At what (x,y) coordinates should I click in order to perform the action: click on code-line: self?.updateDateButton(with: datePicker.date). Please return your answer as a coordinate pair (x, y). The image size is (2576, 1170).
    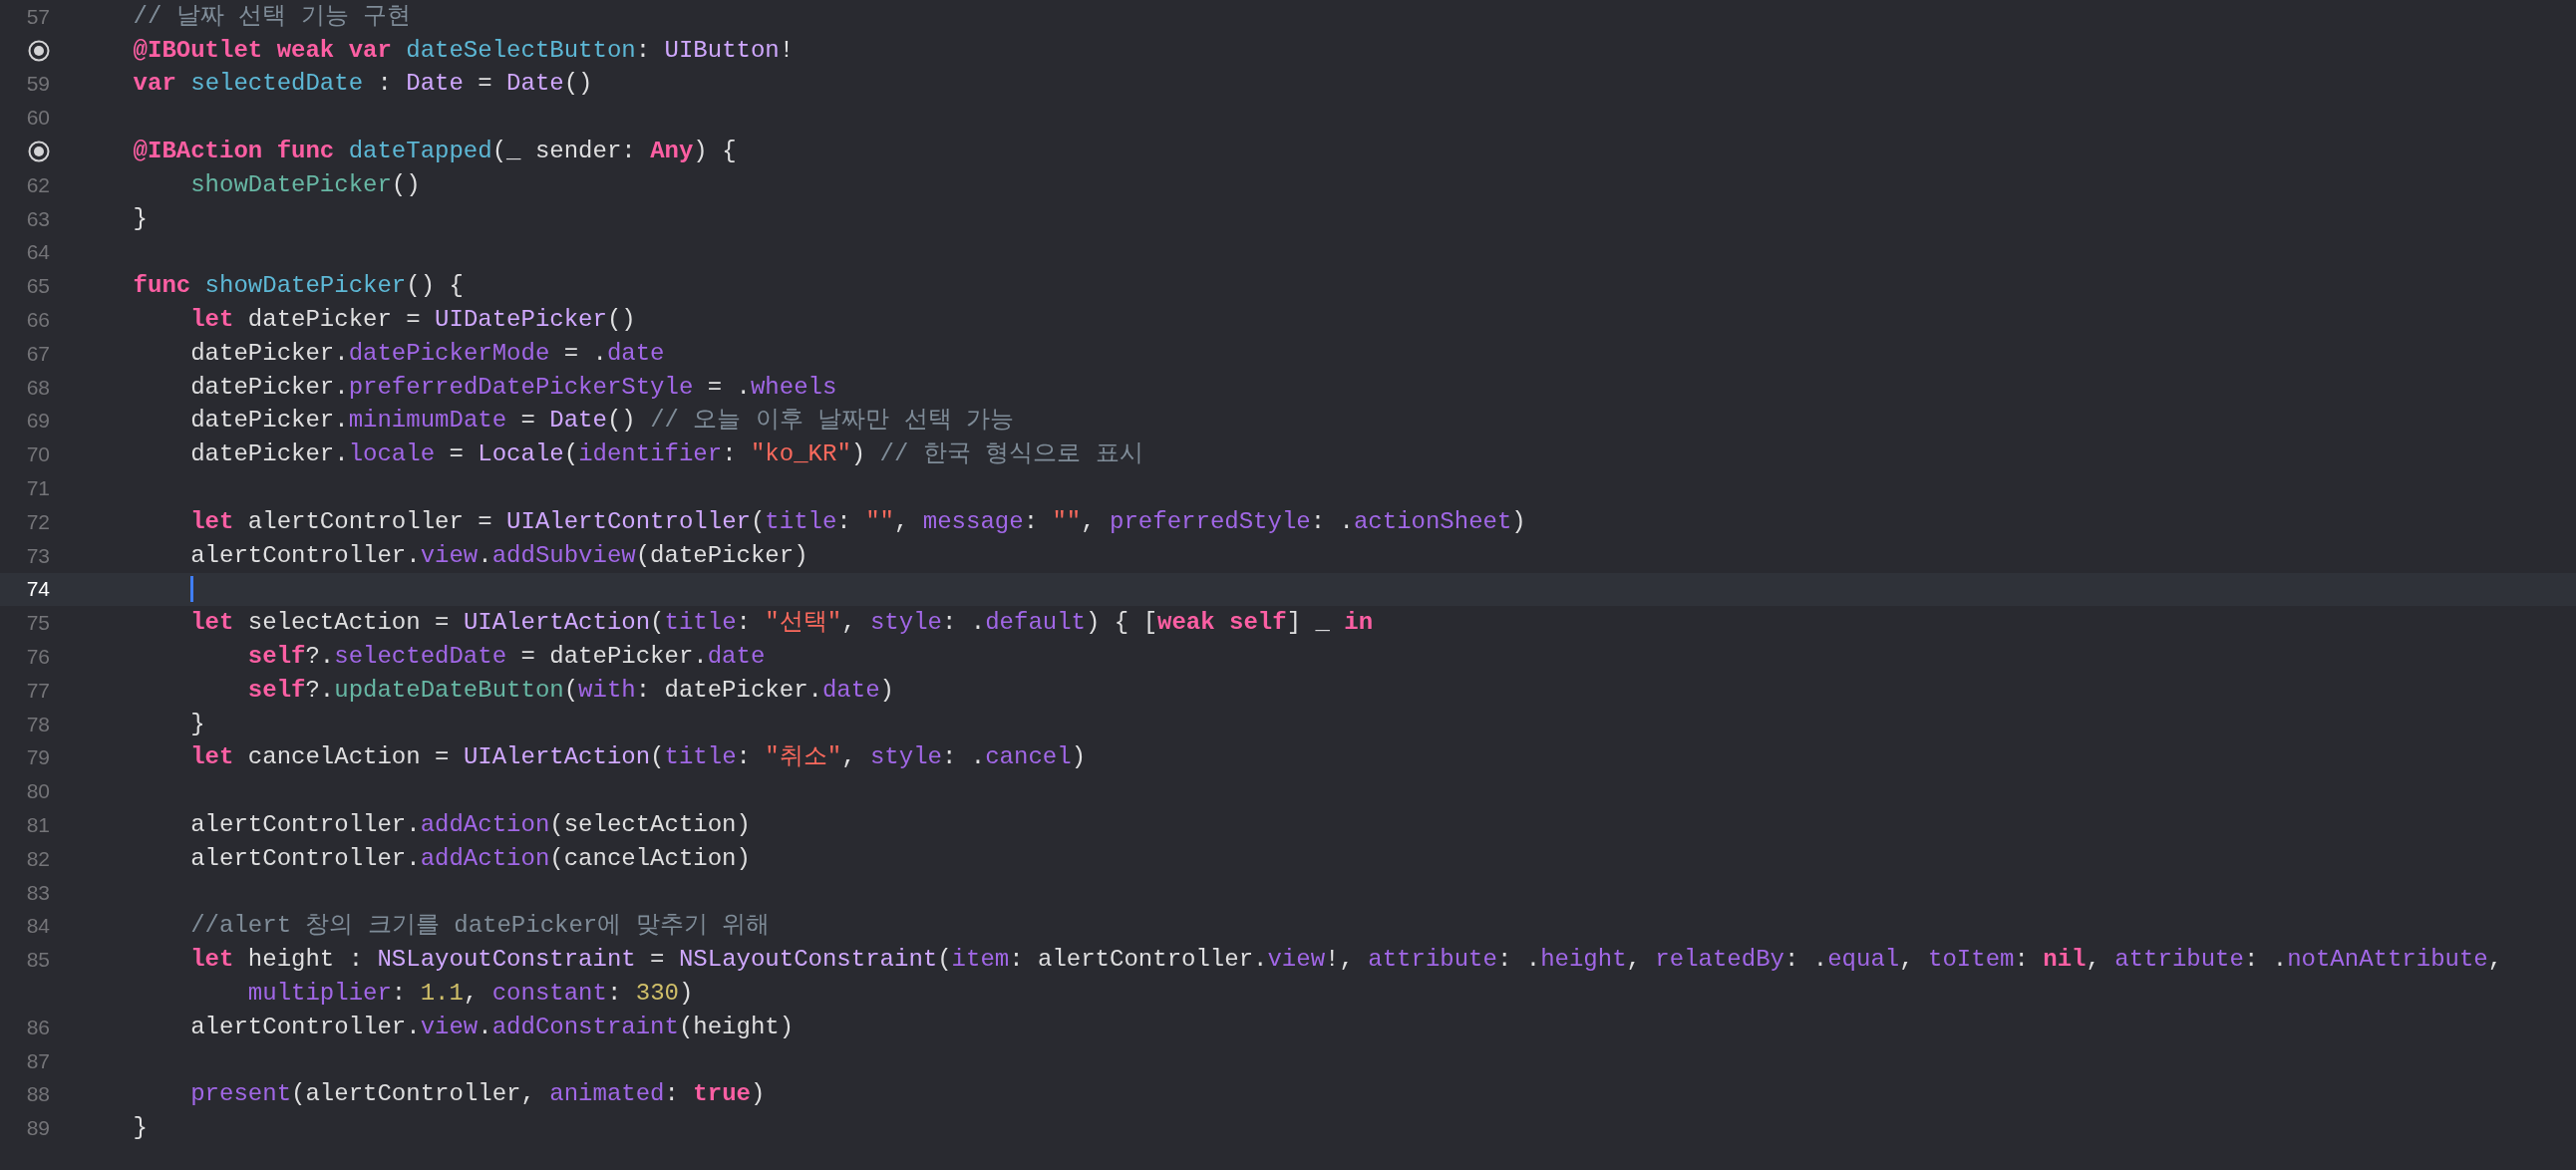
    Looking at the image, I should click on (570, 690).